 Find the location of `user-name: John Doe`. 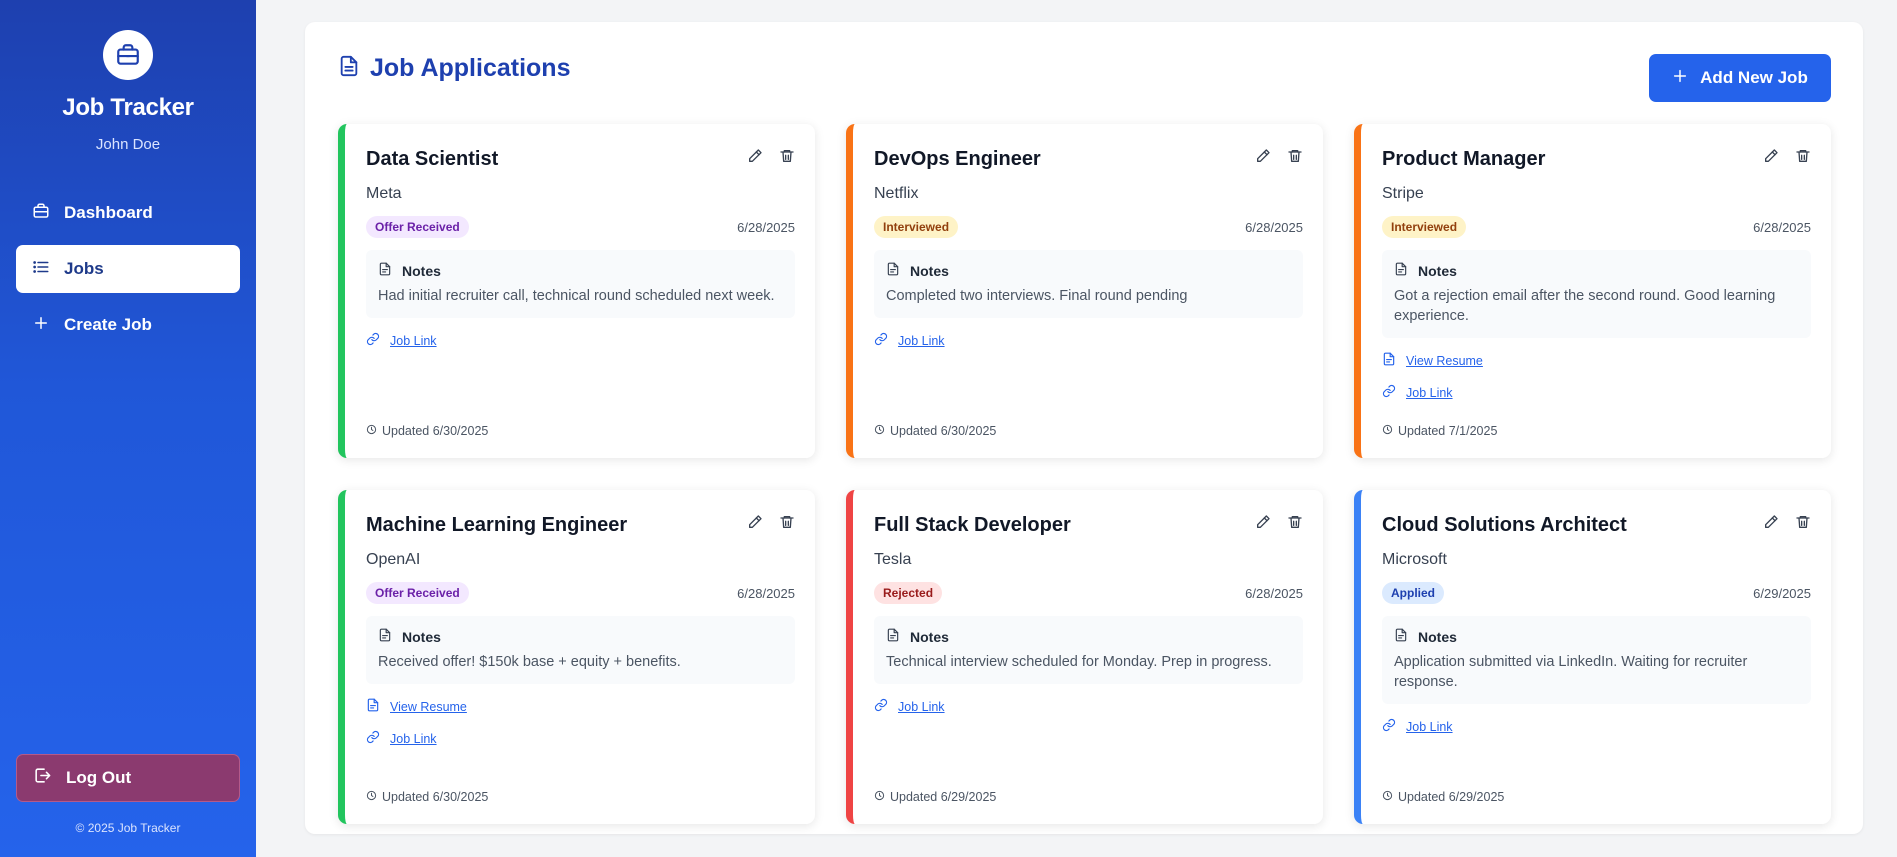

user-name: John Doe is located at coordinates (128, 144).